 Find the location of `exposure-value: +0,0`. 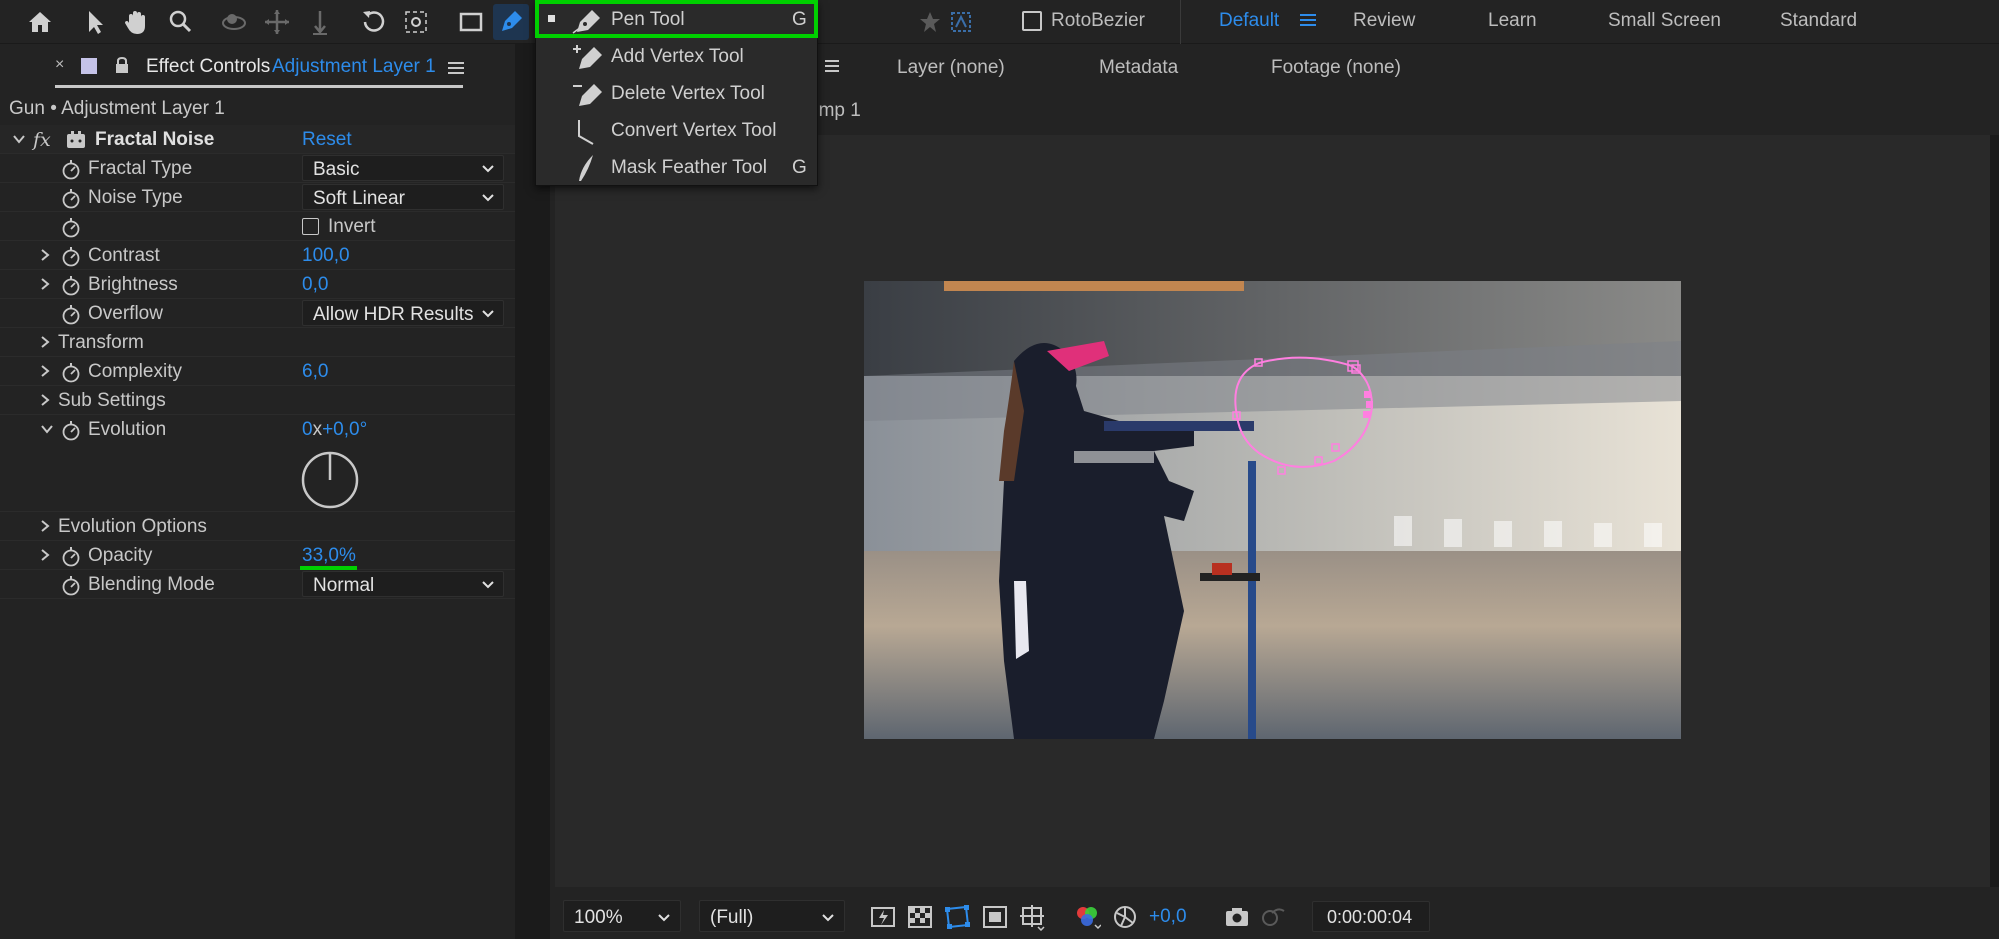

exposure-value: +0,0 is located at coordinates (1168, 917).